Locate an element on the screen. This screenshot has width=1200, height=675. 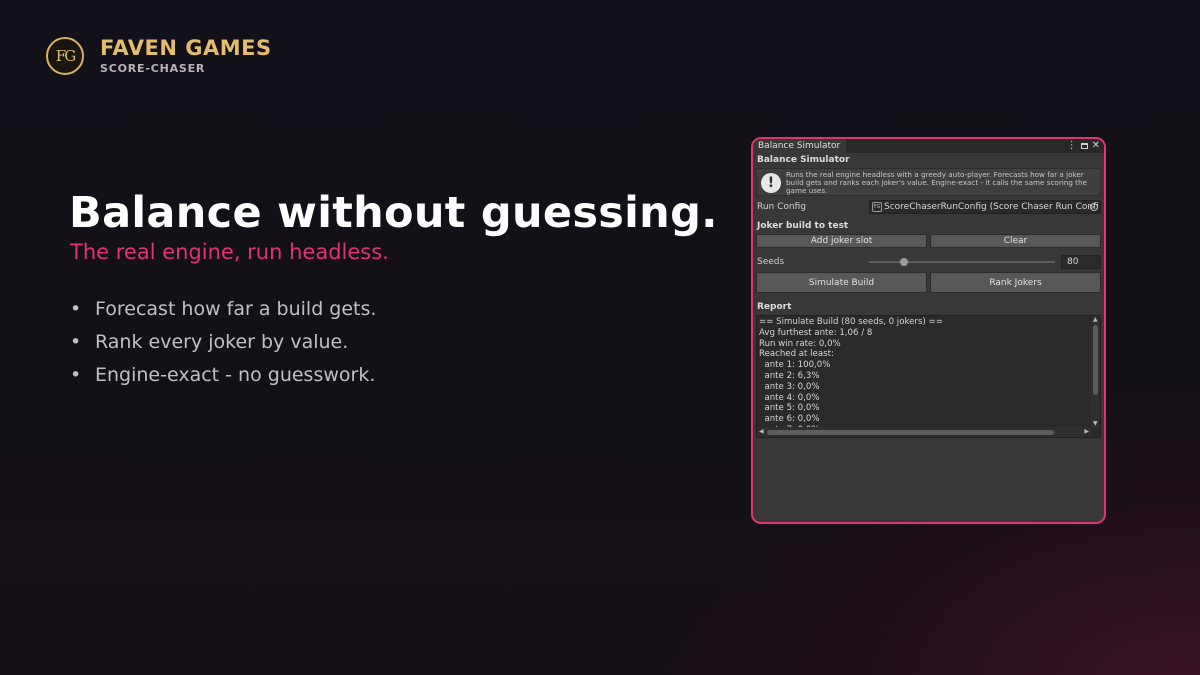
header-title: Balance Simulator is located at coordinates (803, 160).